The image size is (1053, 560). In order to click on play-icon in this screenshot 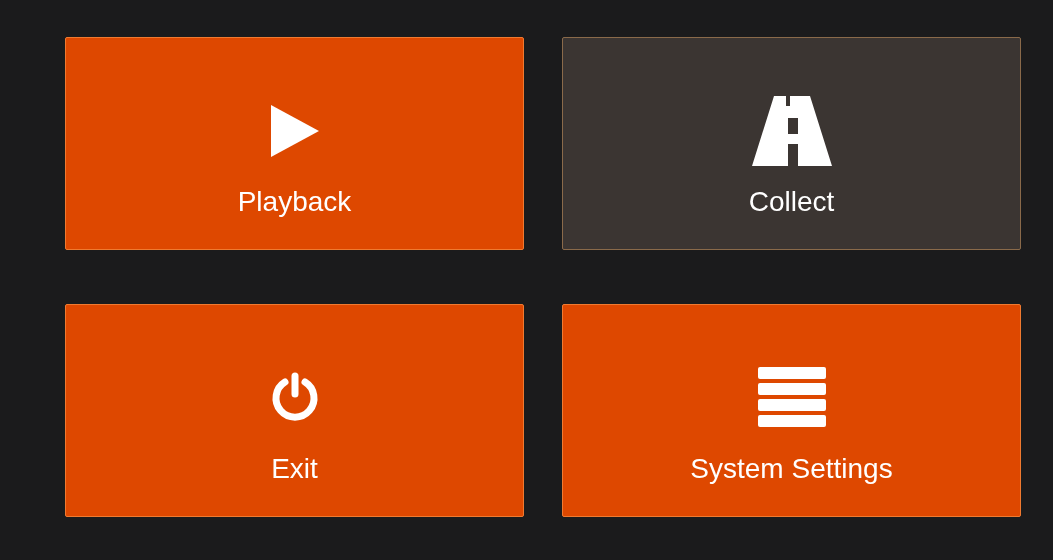, I will do `click(294, 131)`.